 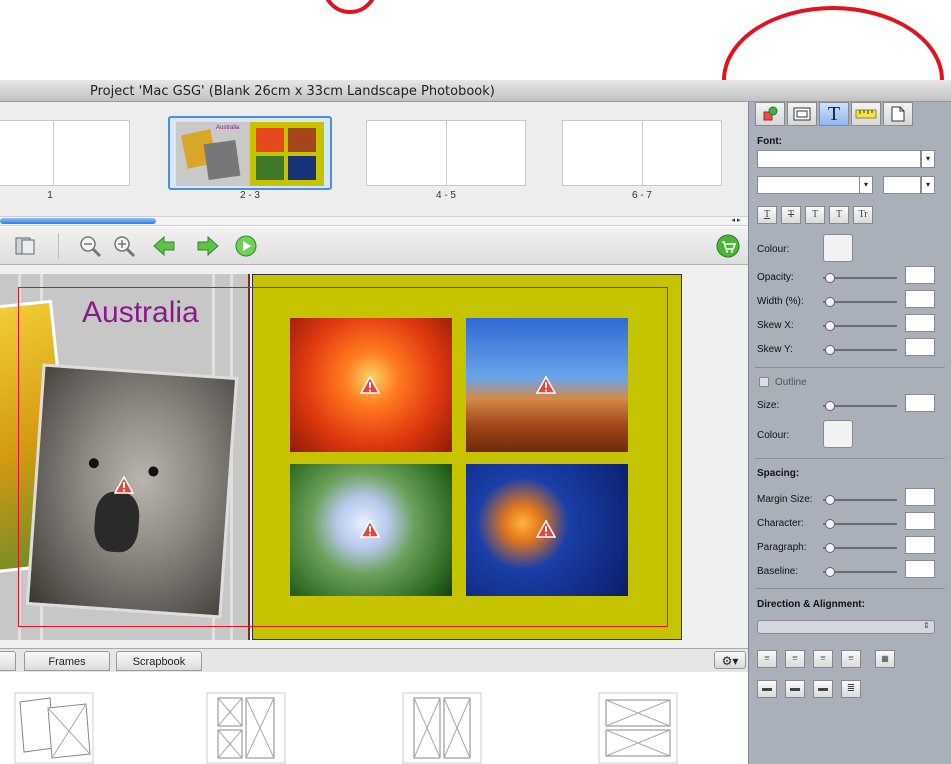 What do you see at coordinates (920, 275) in the screenshot?
I see `opacity-value-field` at bounding box center [920, 275].